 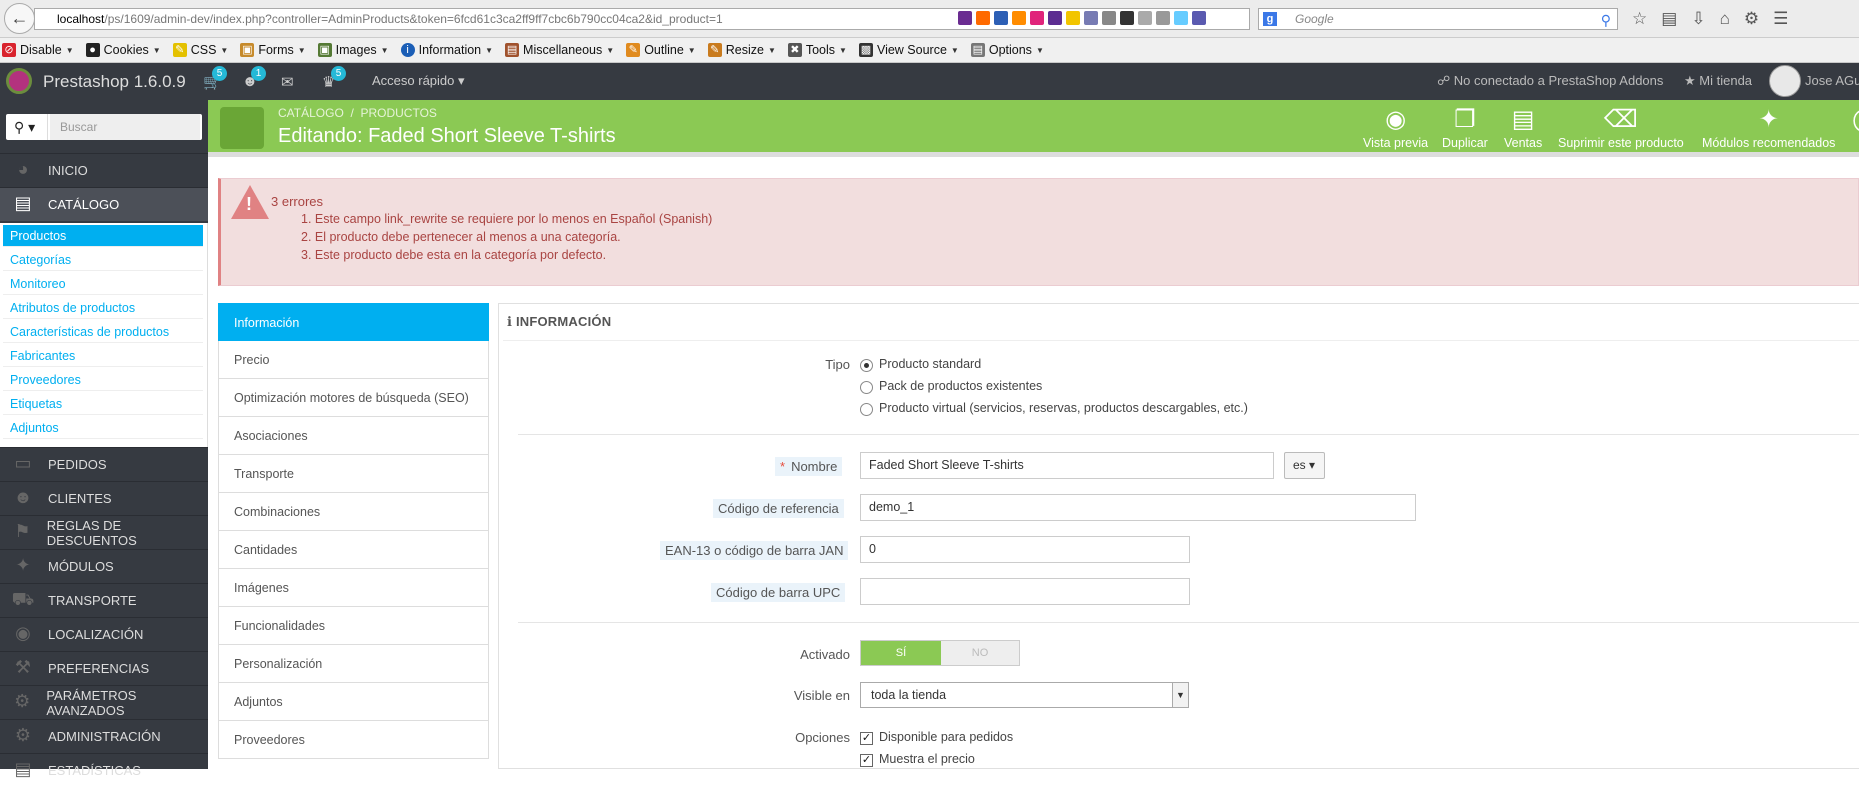 What do you see at coordinates (1639, 19) in the screenshot?
I see `star-icon: ☆` at bounding box center [1639, 19].